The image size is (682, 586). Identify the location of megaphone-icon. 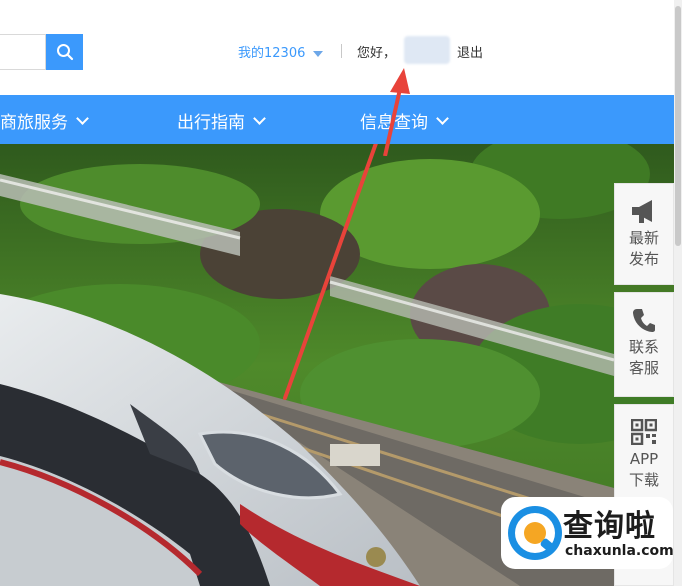
(642, 211).